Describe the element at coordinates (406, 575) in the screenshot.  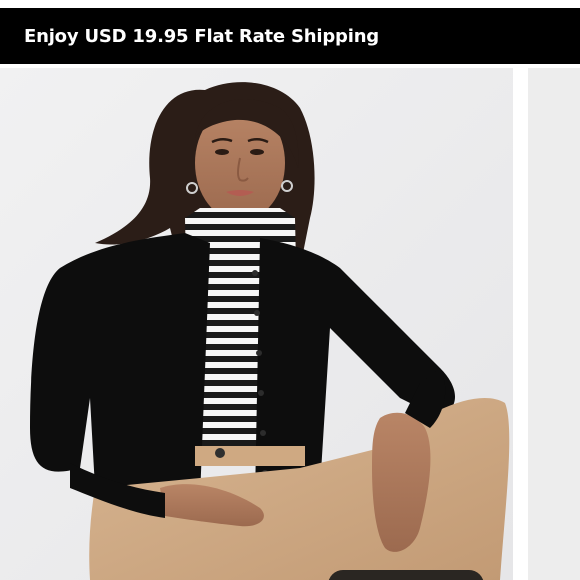
I see `image-overlay-badge` at that location.